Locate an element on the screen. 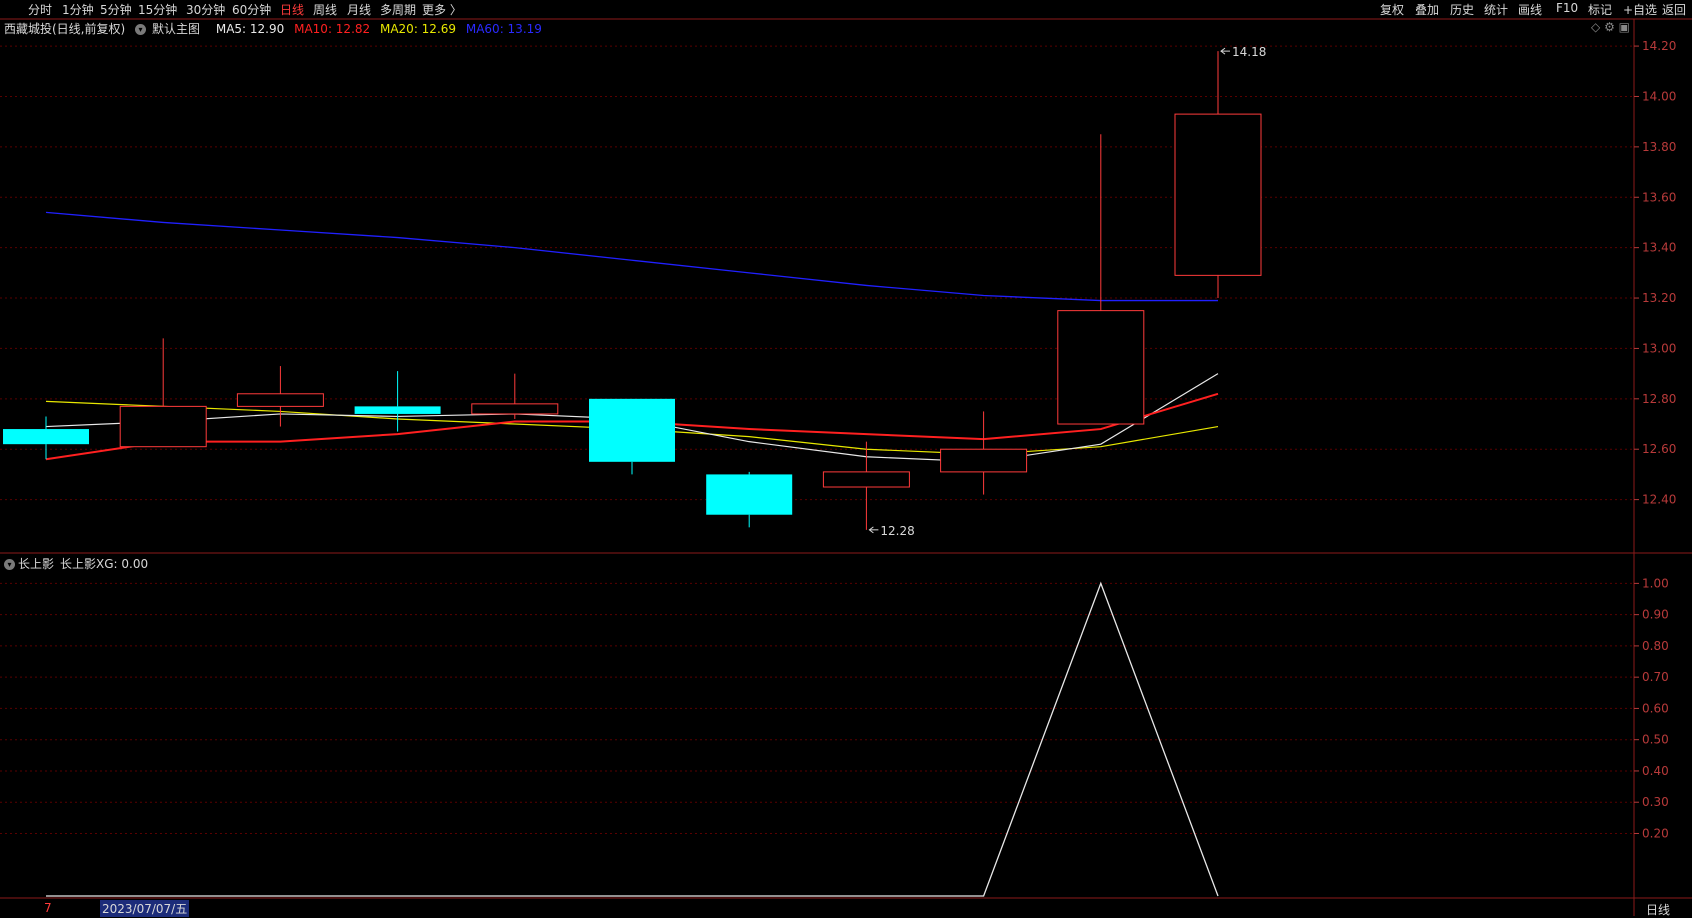 Image resolution: width=1692 pixels, height=918 pixels. ma60-line is located at coordinates (631, 256).